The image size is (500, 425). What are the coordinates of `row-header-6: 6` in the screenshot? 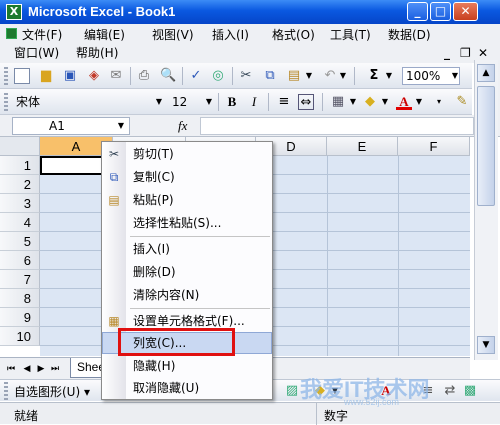 It's located at (20, 260).